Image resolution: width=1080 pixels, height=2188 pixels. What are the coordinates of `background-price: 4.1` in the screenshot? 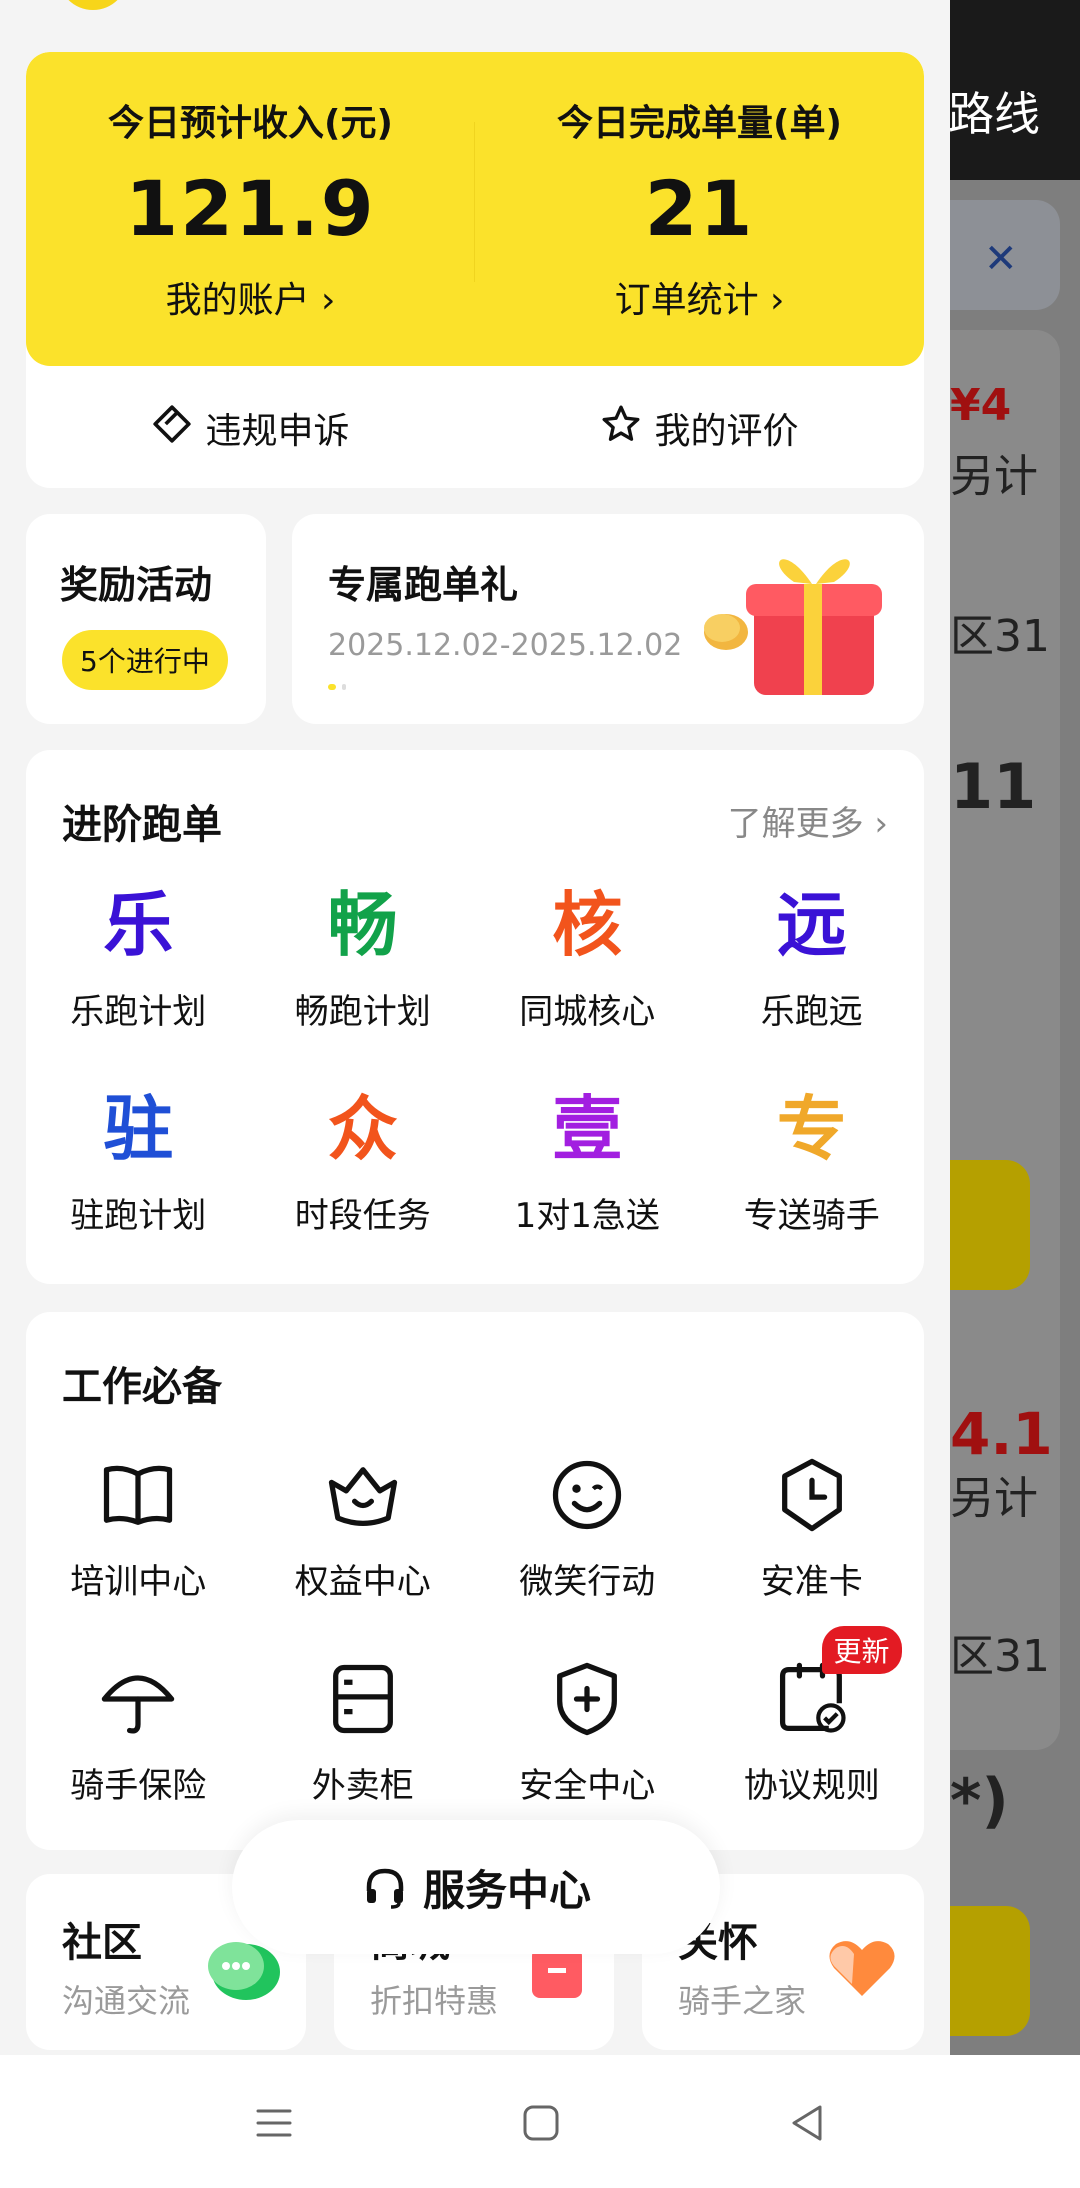 It's located at (1001, 1434).